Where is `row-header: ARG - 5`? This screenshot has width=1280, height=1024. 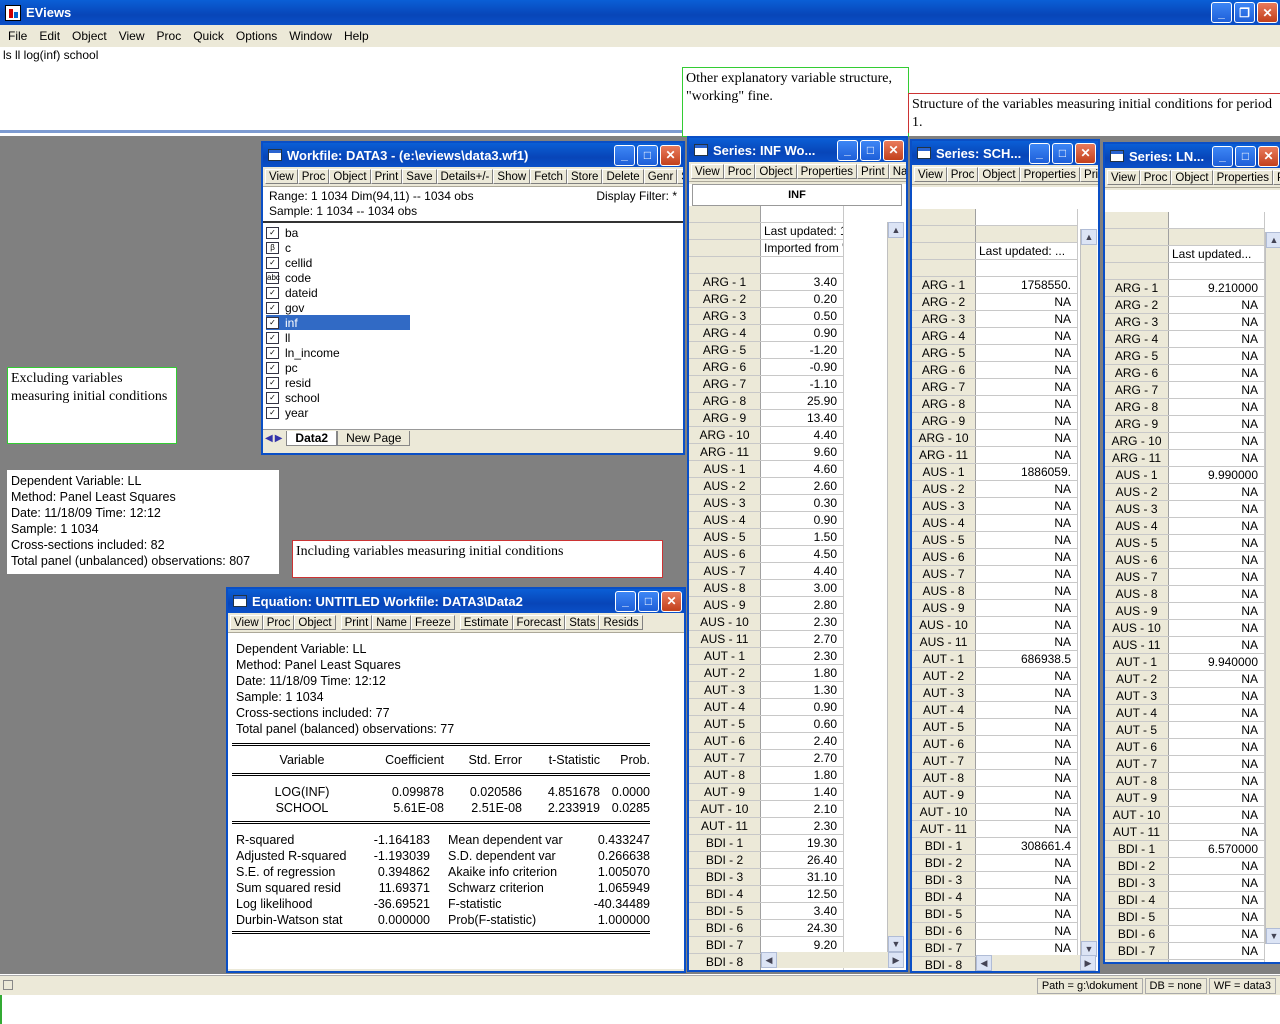
row-header: ARG - 5 is located at coordinates (944, 353).